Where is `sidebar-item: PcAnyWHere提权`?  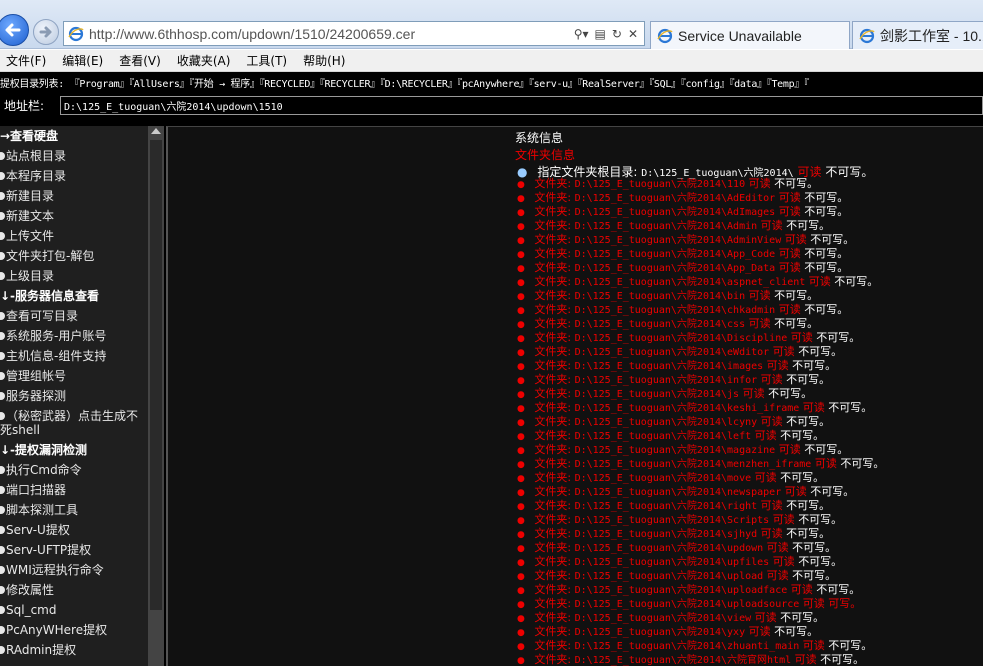
sidebar-item: PcAnyWHere提权 is located at coordinates (74, 630).